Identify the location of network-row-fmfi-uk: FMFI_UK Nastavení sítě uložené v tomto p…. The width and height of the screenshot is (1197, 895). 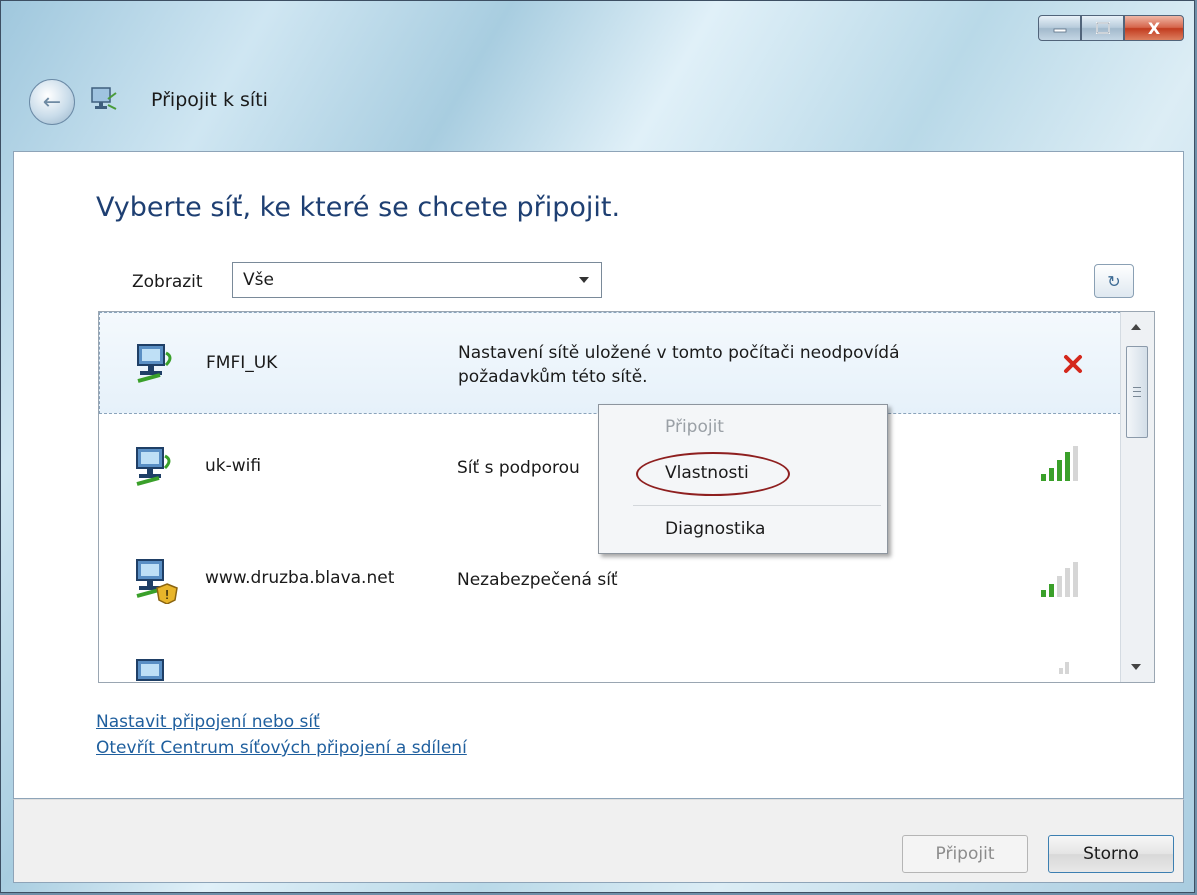
(610, 363).